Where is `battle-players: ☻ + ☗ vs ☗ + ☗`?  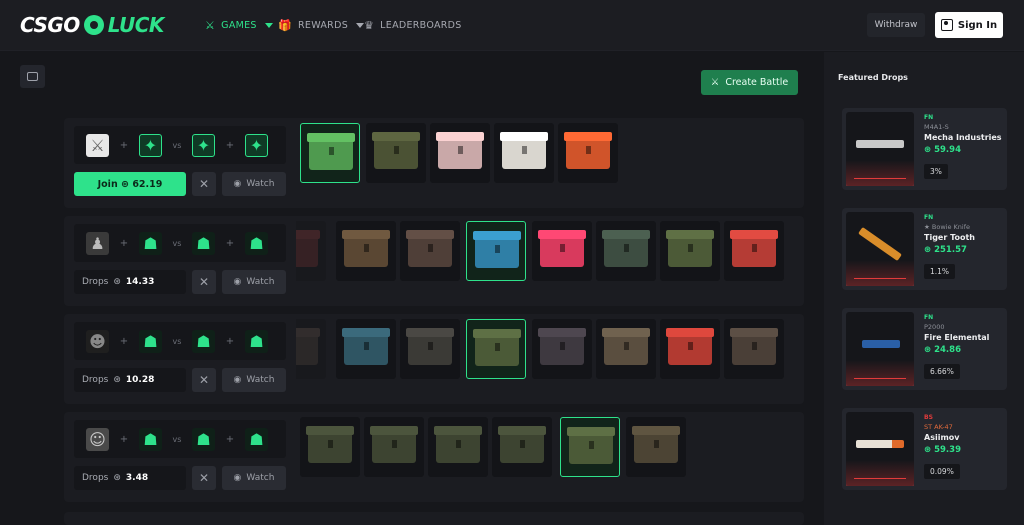
battle-players: ☻ + ☗ vs ☗ + ☗ is located at coordinates (180, 341).